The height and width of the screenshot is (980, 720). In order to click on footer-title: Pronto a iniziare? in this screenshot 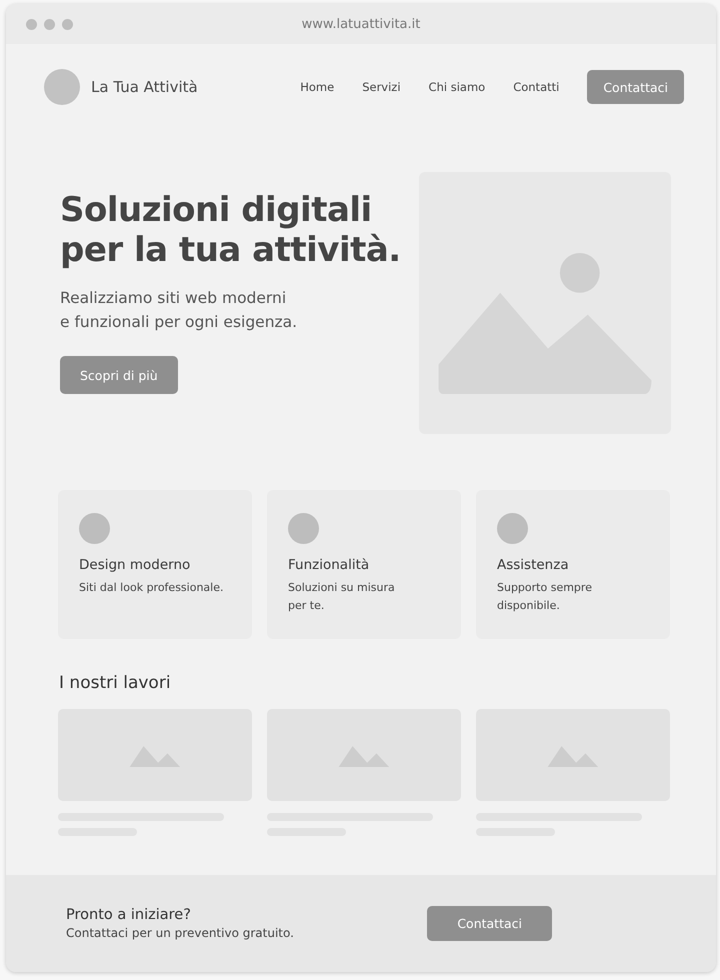, I will do `click(129, 915)`.